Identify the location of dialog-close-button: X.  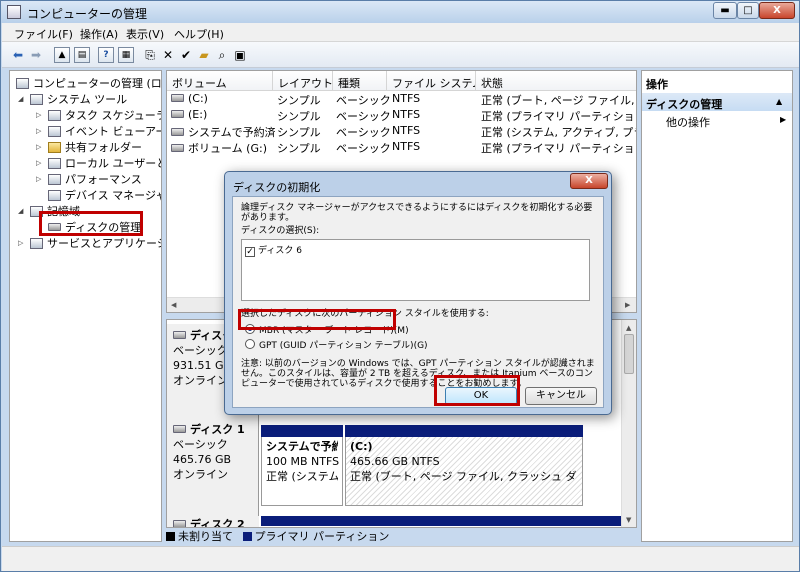
(589, 181).